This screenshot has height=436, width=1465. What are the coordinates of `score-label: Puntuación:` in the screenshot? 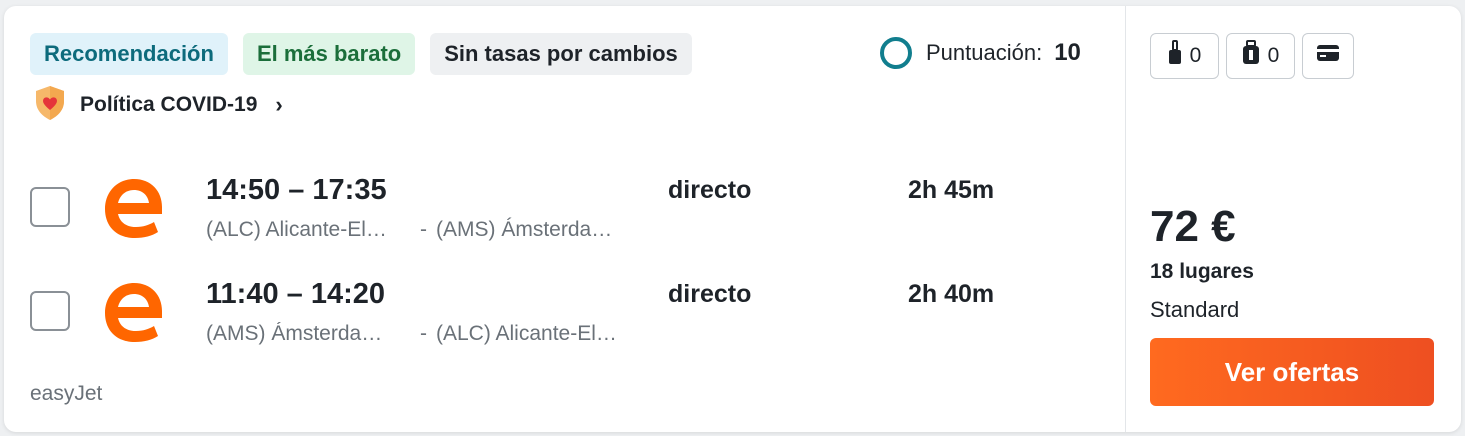 It's located at (984, 52).